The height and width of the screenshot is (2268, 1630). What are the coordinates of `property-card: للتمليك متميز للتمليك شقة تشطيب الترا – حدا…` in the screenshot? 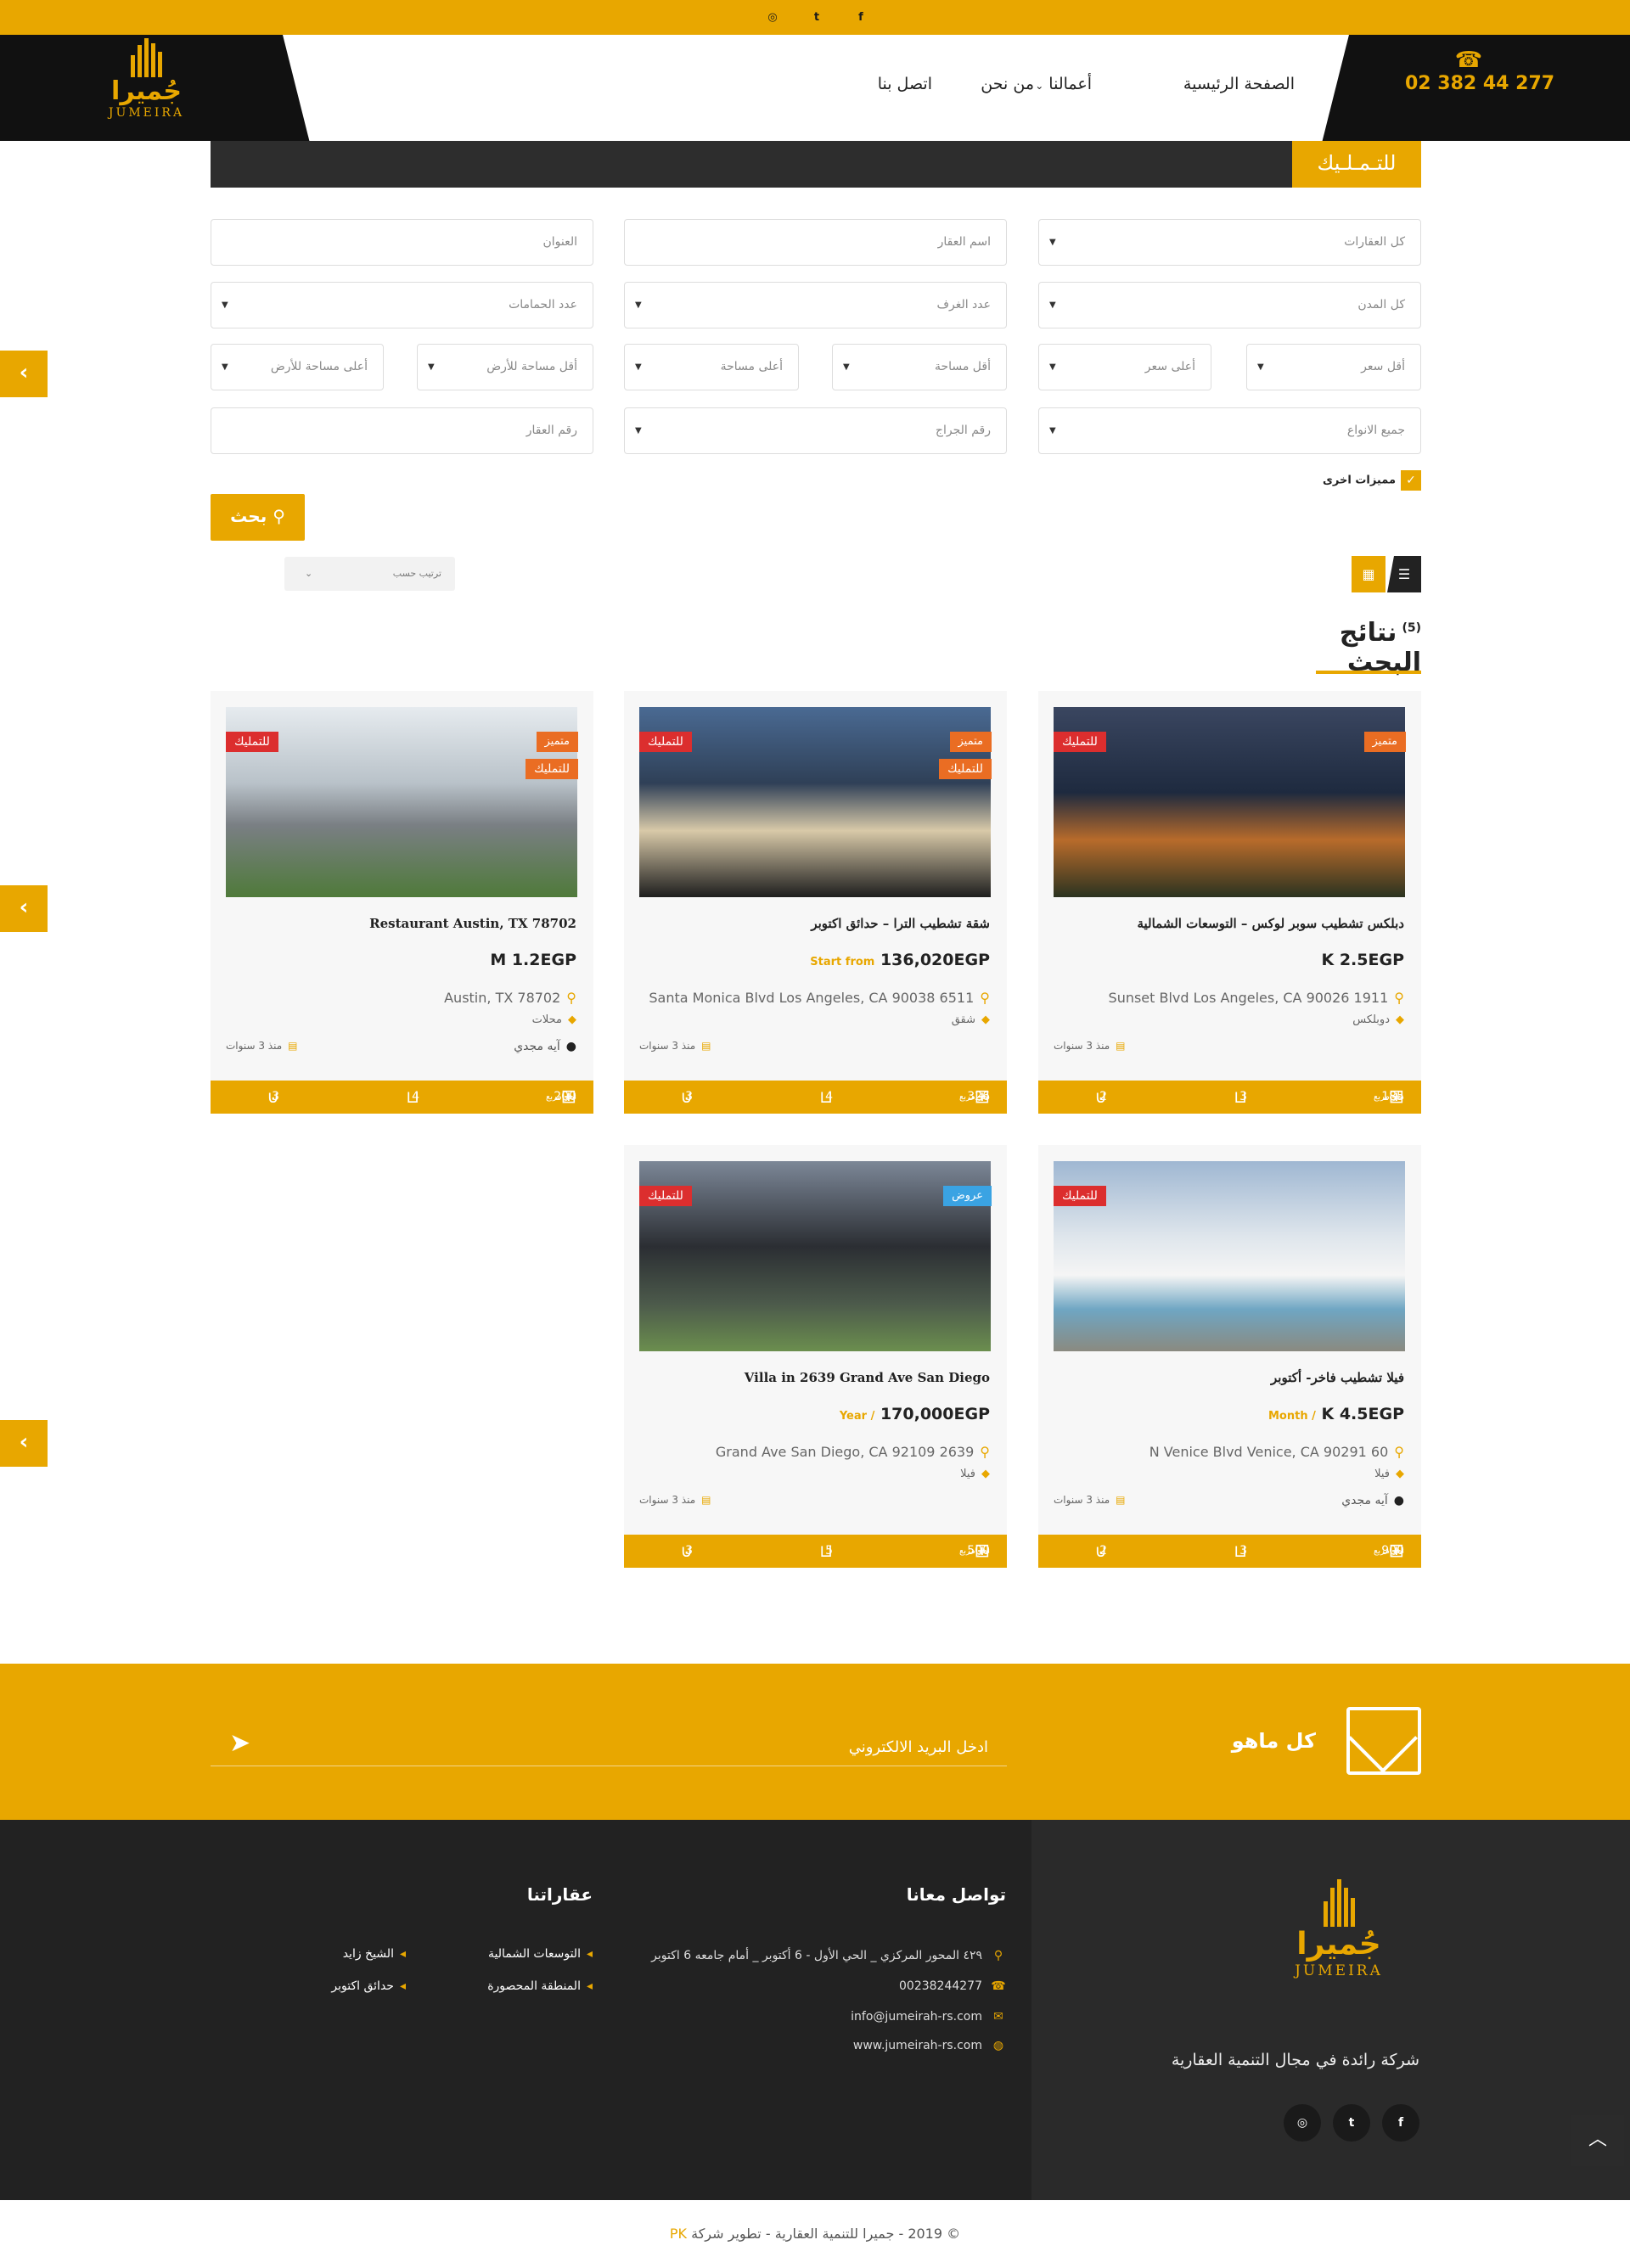 It's located at (816, 902).